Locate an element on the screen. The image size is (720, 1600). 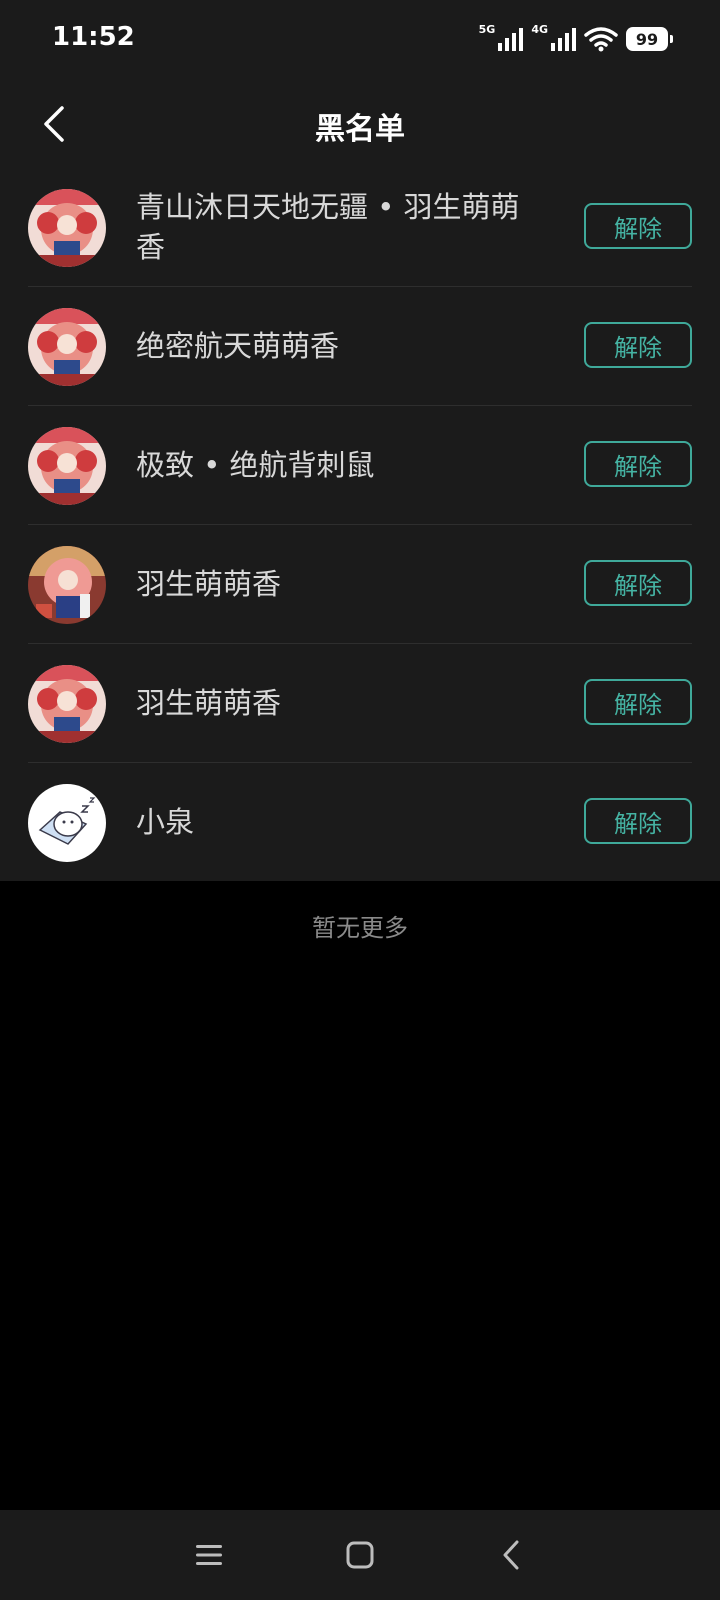
user-name: 极致 • 绝航背刺鼠 is located at coordinates (255, 465).